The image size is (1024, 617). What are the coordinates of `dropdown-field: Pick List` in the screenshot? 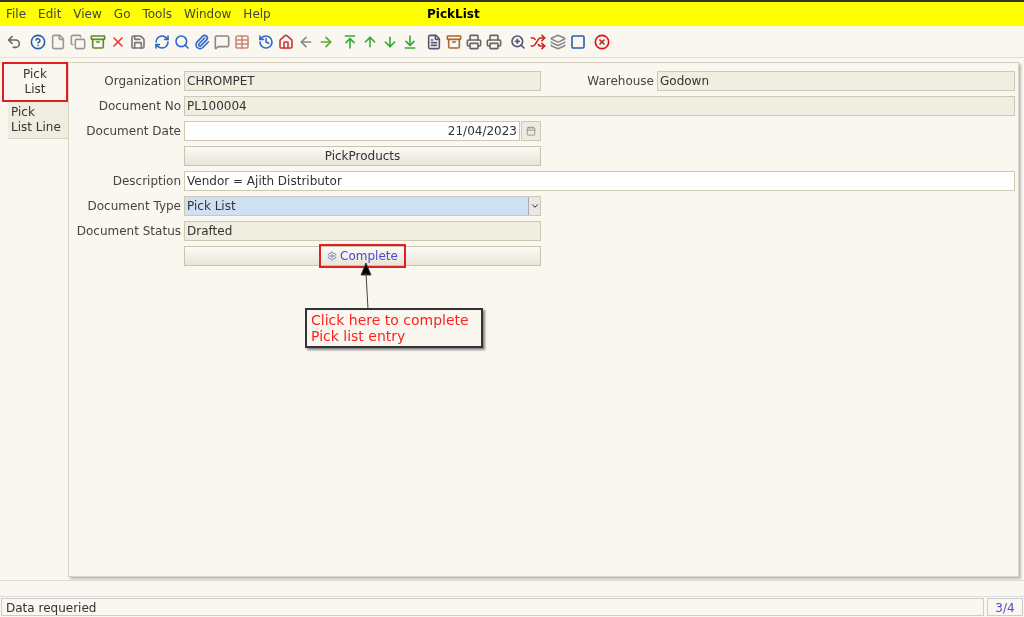 It's located at (362, 206).